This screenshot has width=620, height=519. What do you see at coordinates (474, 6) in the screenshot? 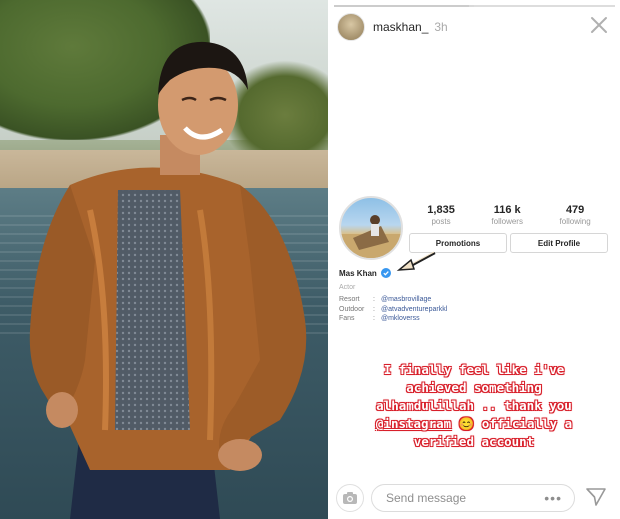
I see `story-progress-bar` at bounding box center [474, 6].